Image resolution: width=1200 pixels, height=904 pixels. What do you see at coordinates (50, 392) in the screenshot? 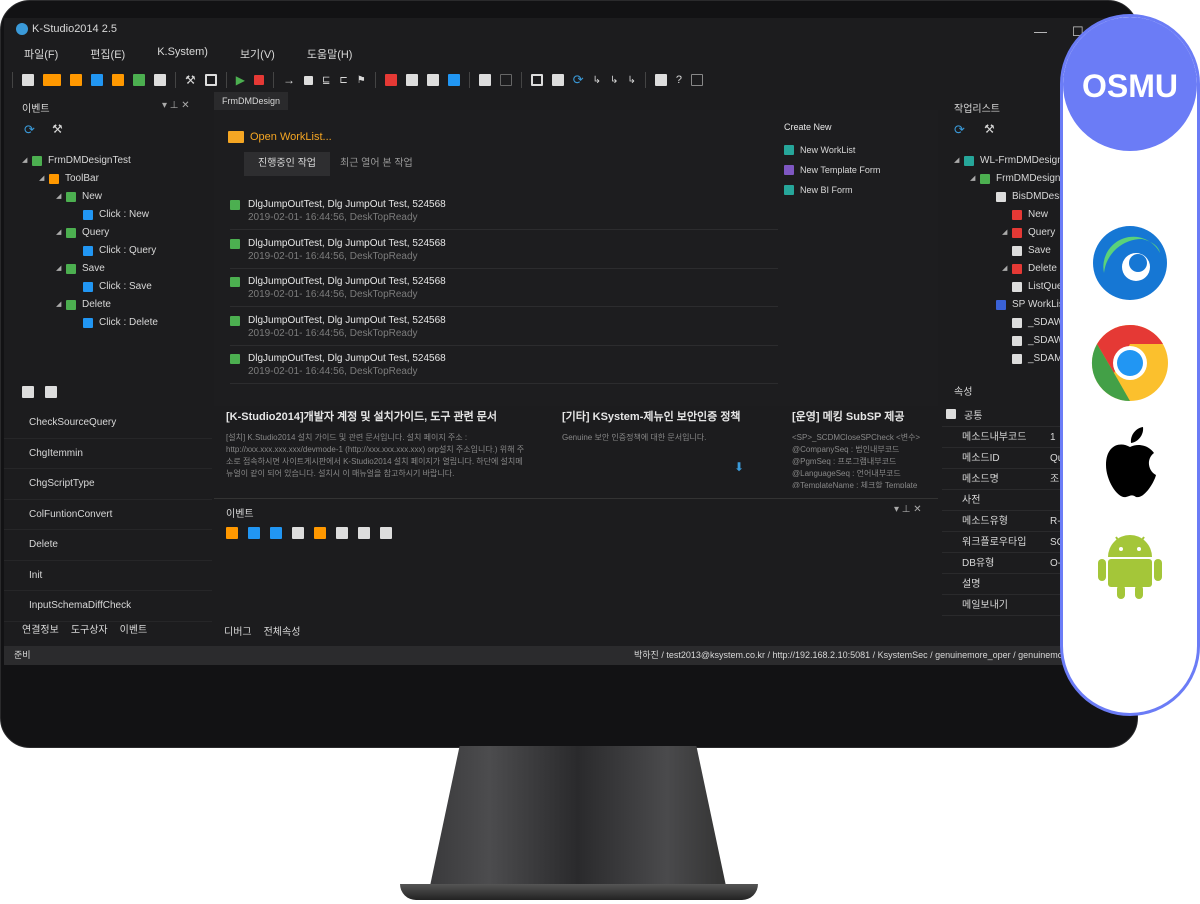
I see `delete-event-icon` at bounding box center [50, 392].